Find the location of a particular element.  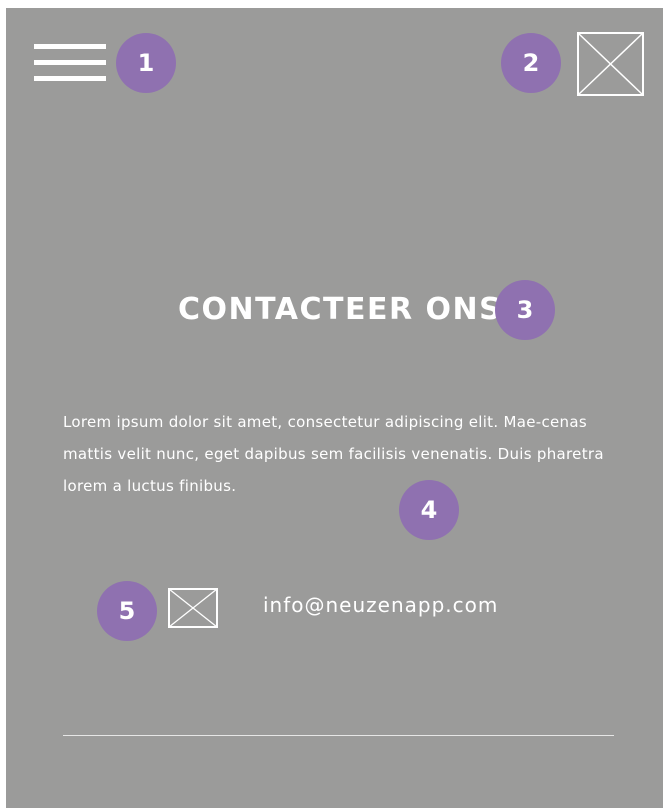

divider is located at coordinates (338, 735).